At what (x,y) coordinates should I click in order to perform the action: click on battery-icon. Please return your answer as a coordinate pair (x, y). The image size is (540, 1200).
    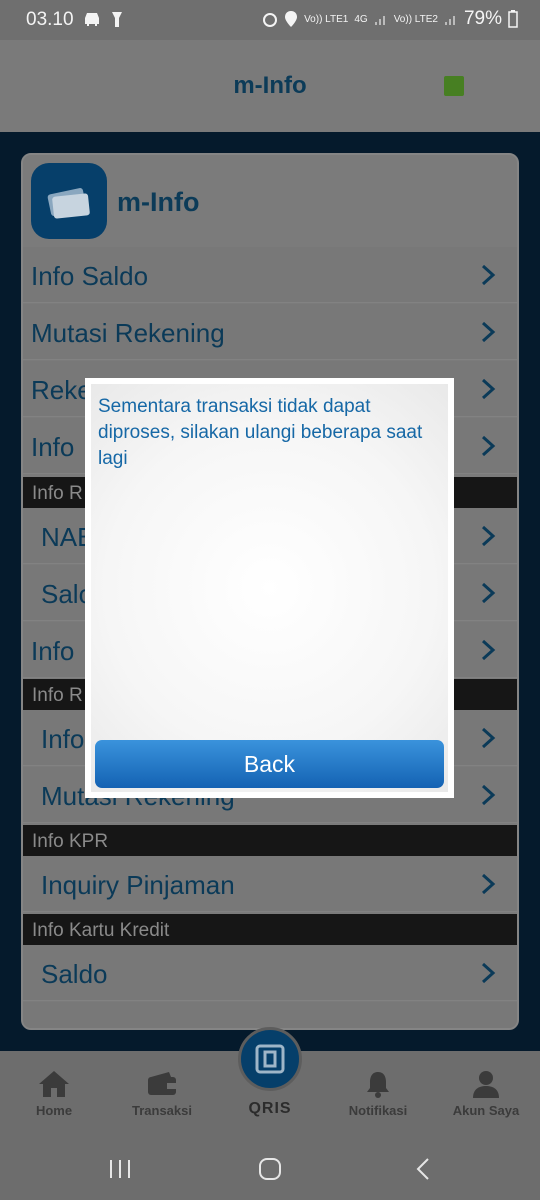
    Looking at the image, I should click on (513, 19).